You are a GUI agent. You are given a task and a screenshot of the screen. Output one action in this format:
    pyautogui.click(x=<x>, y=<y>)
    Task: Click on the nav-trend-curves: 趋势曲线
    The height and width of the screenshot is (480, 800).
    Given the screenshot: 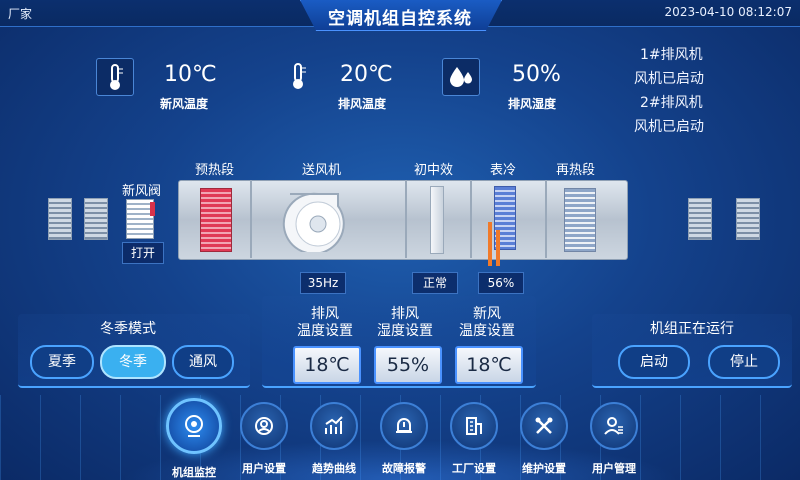 What is the action you would take?
    pyautogui.click(x=334, y=439)
    